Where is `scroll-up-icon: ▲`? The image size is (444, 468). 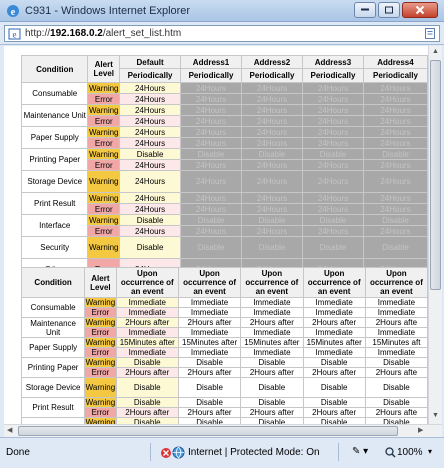
scroll-up-icon: ▲ is located at coordinates (435, 51).